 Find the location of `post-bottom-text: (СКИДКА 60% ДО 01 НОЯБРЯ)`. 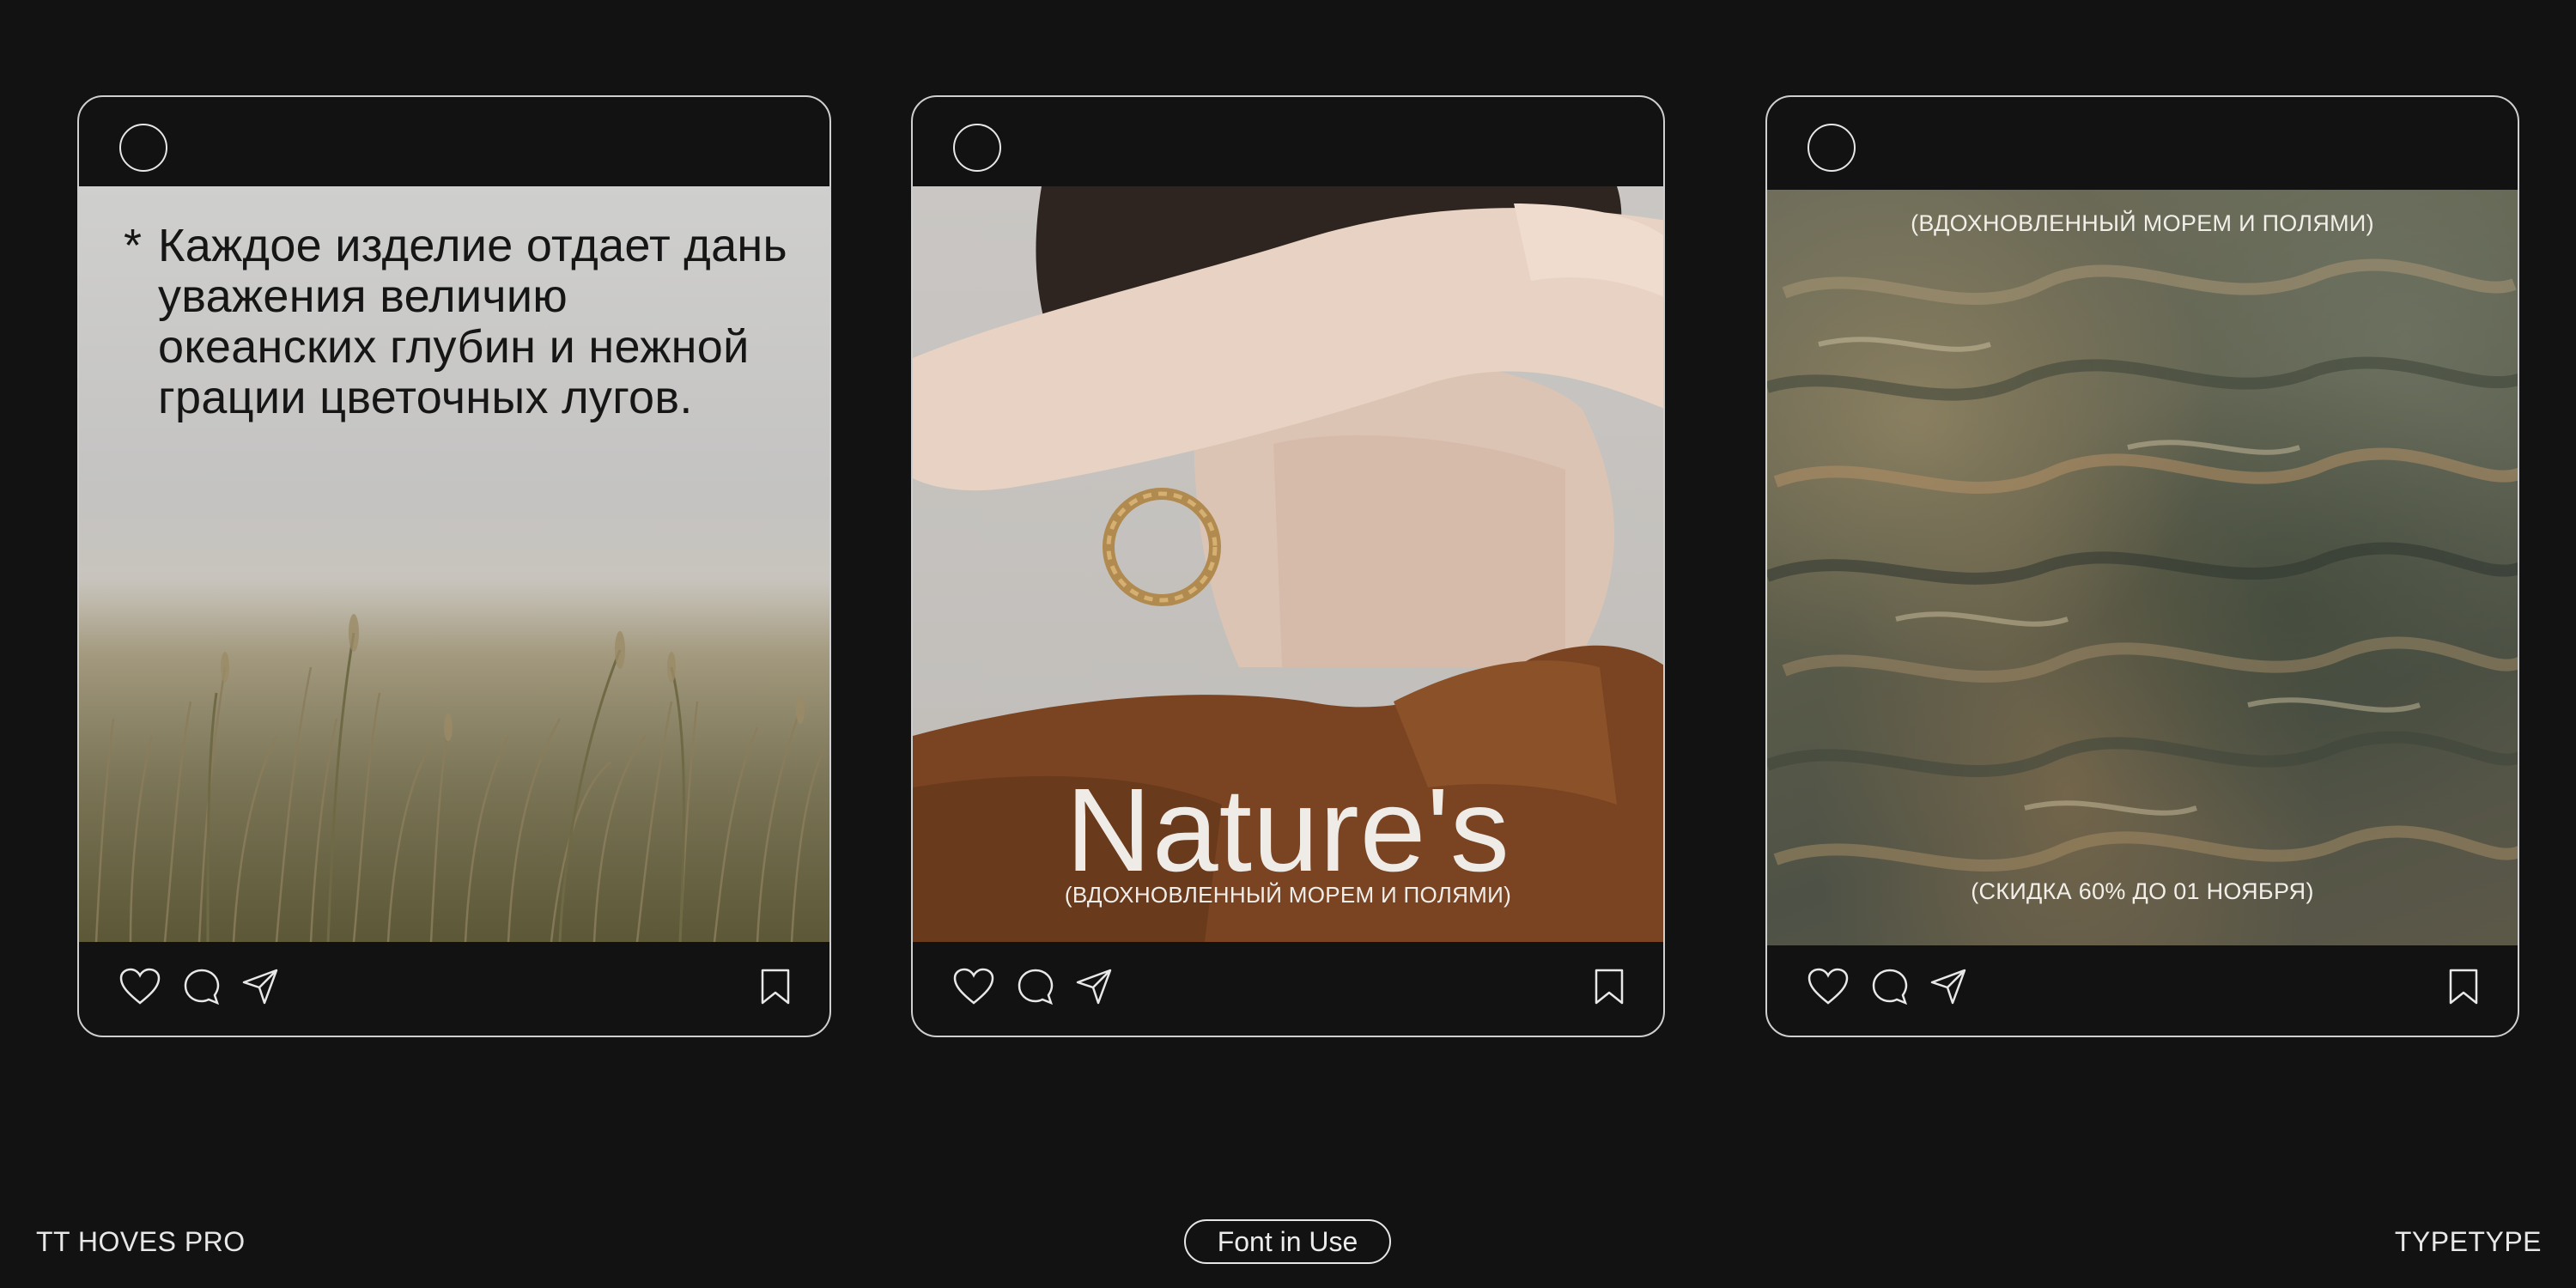

post-bottom-text: (СКИДКА 60% ДО 01 НОЯБРЯ) is located at coordinates (2142, 891).